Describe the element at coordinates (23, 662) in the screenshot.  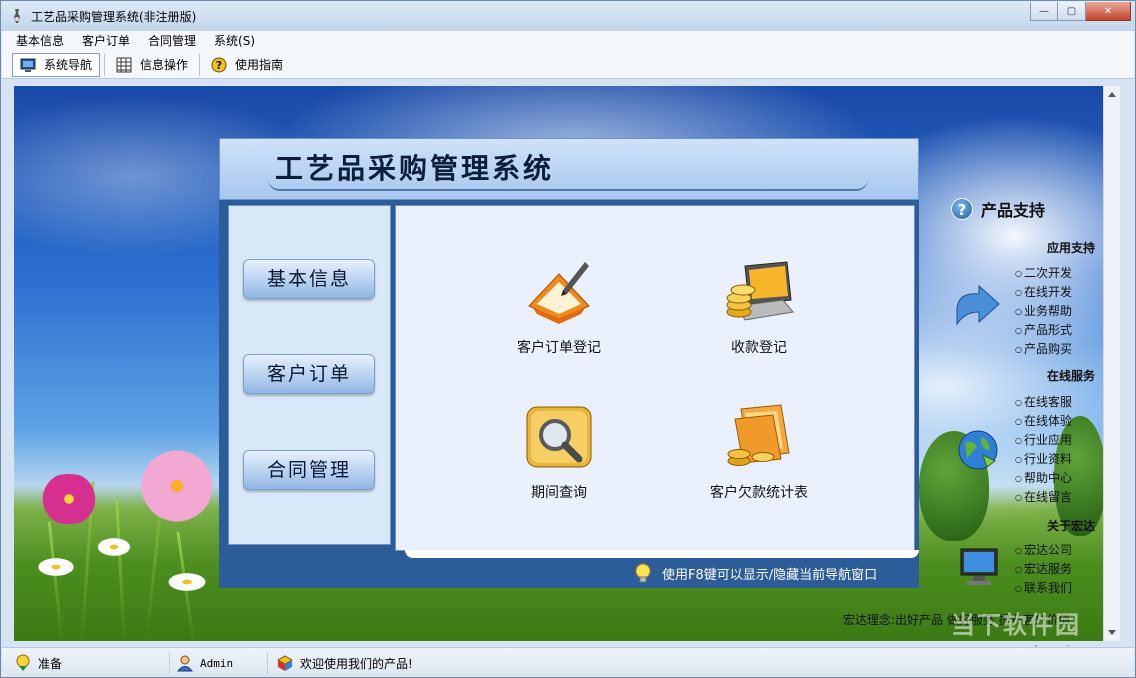
I see `status-indicator-icon` at that location.